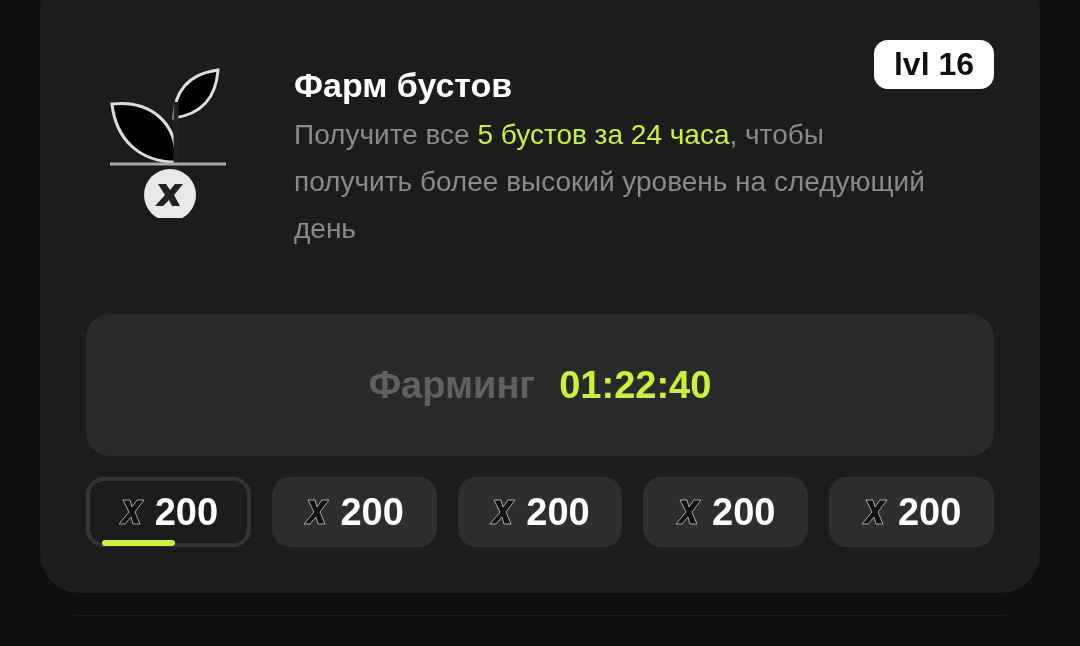  Describe the element at coordinates (933, 64) in the screenshot. I see `level-badge: lvl 16` at that location.